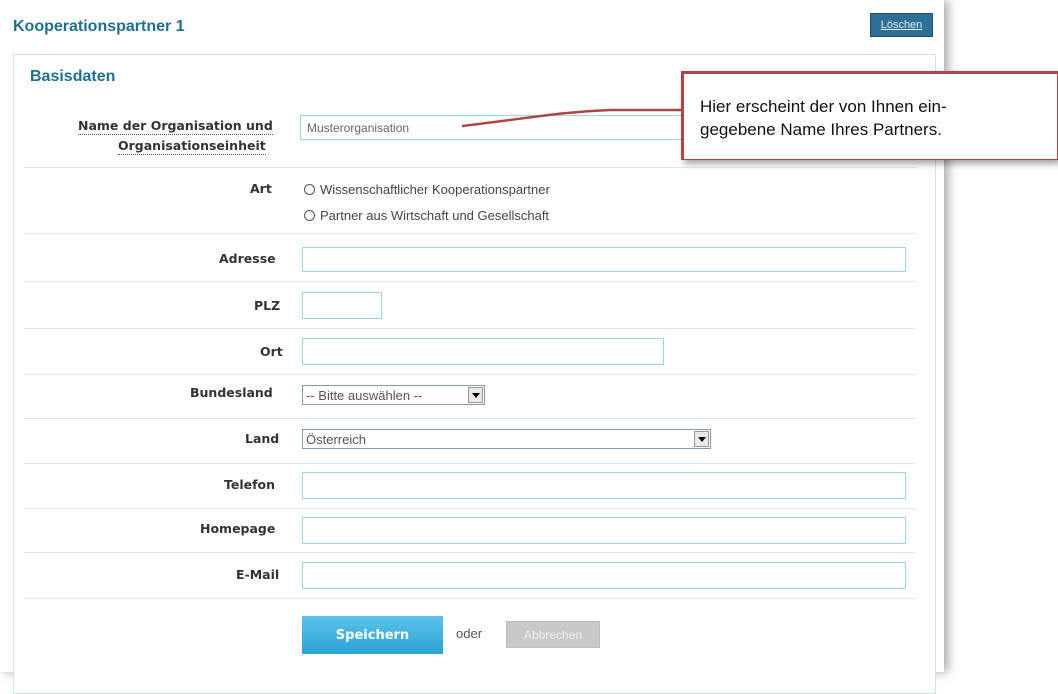 The image size is (1058, 694). I want to click on country-label: Land, so click(262, 438).